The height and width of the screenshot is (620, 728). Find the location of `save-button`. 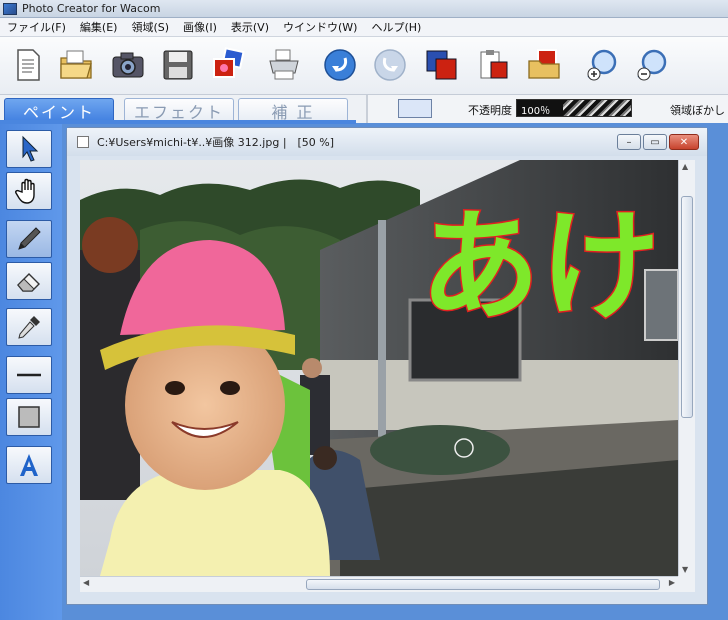

save-button is located at coordinates (178, 65).